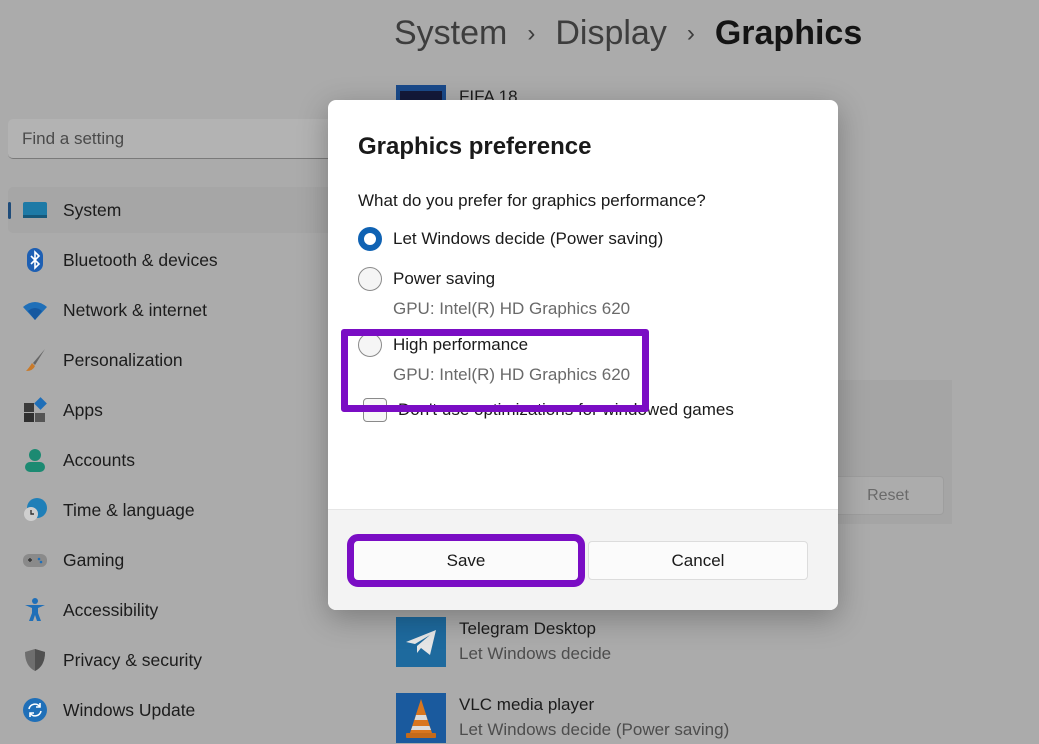  What do you see at coordinates (528, 628) in the screenshot?
I see `app-name: Telegram Desktop` at bounding box center [528, 628].